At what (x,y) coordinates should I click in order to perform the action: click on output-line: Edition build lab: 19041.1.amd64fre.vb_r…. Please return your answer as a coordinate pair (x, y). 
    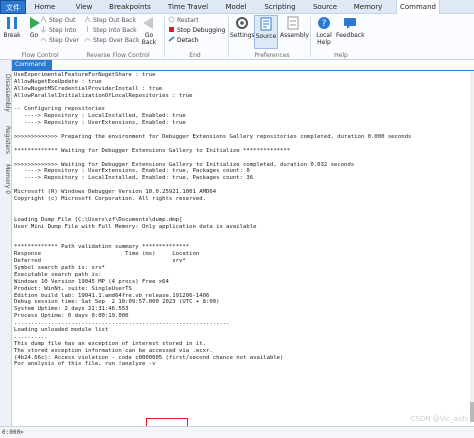
    Looking at the image, I should click on (112, 295).